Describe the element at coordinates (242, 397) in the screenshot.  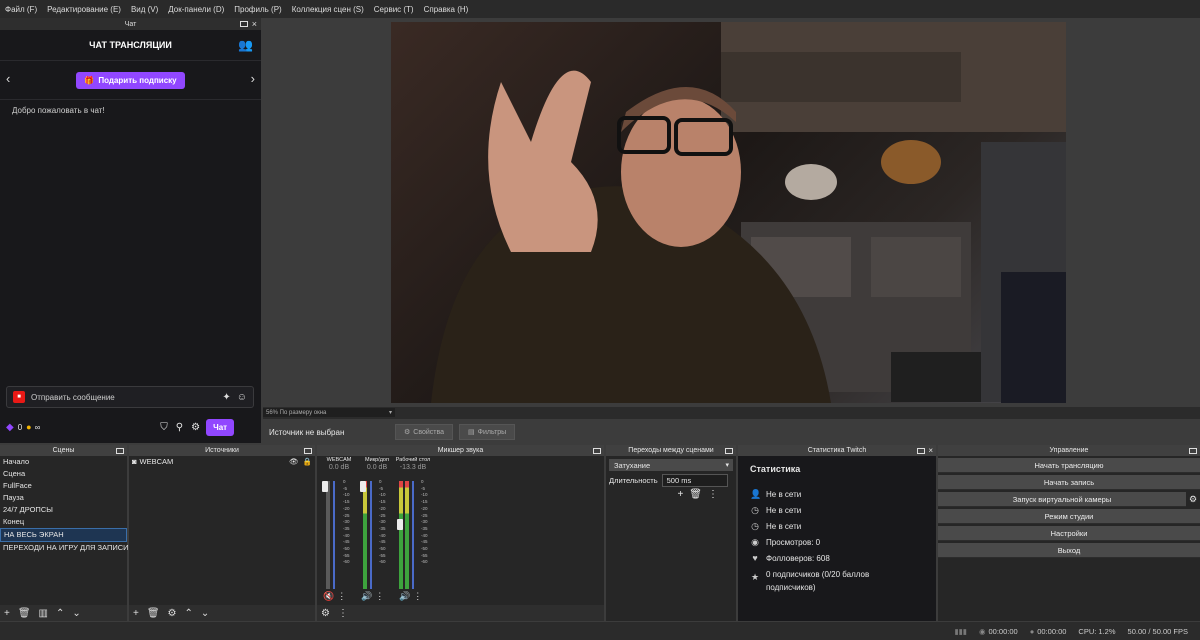
I see `emoji-icon: ☺` at that location.